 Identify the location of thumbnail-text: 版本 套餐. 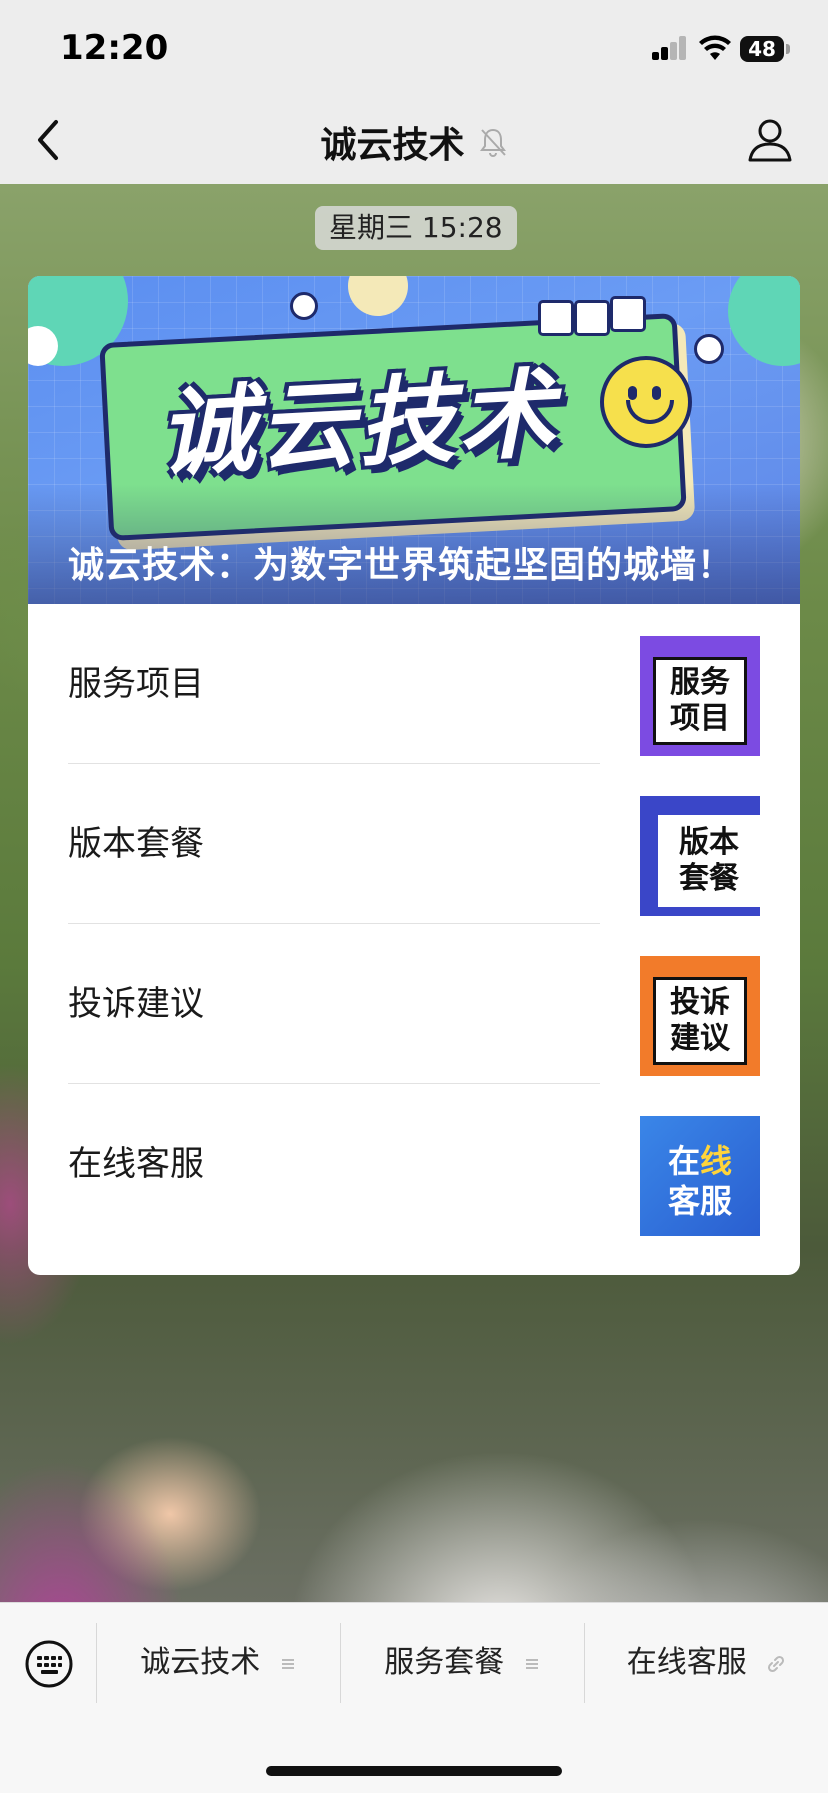
(709, 861).